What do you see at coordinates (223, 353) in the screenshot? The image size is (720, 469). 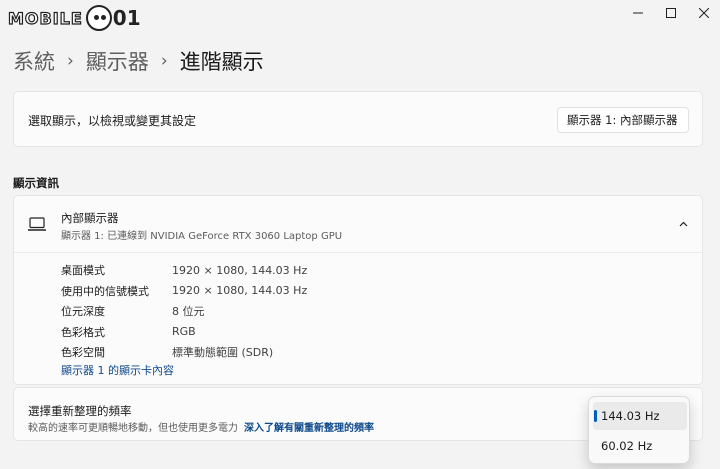 I see `info-row-value: 標準動態範圍 (SDR)` at bounding box center [223, 353].